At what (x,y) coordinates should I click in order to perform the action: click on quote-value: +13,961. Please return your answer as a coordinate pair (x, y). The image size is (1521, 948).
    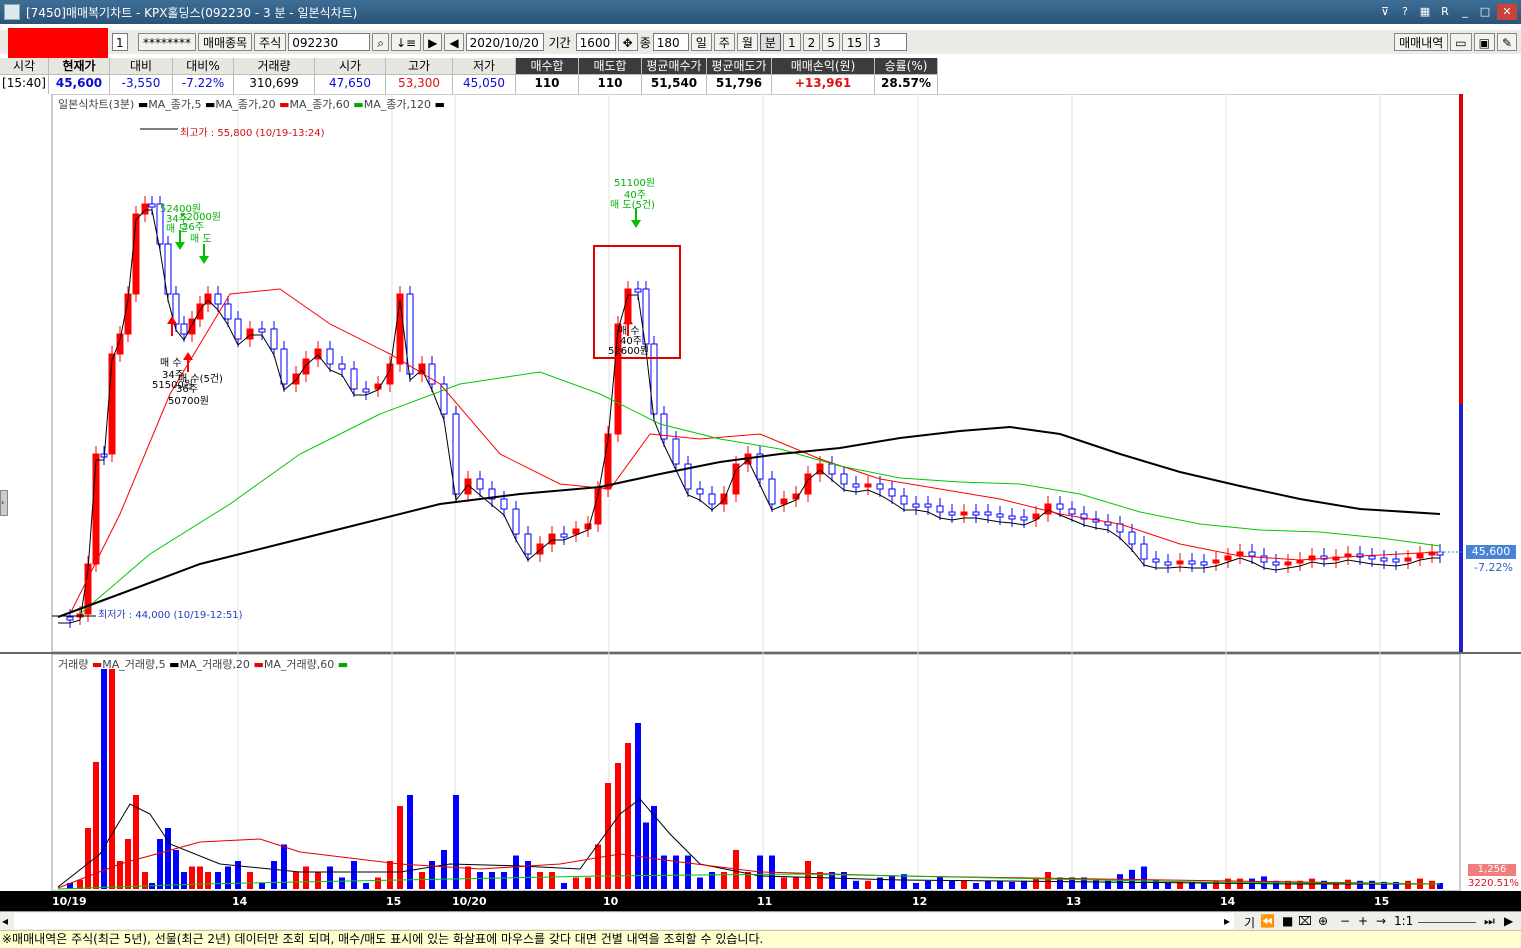
    Looking at the image, I should click on (823, 83).